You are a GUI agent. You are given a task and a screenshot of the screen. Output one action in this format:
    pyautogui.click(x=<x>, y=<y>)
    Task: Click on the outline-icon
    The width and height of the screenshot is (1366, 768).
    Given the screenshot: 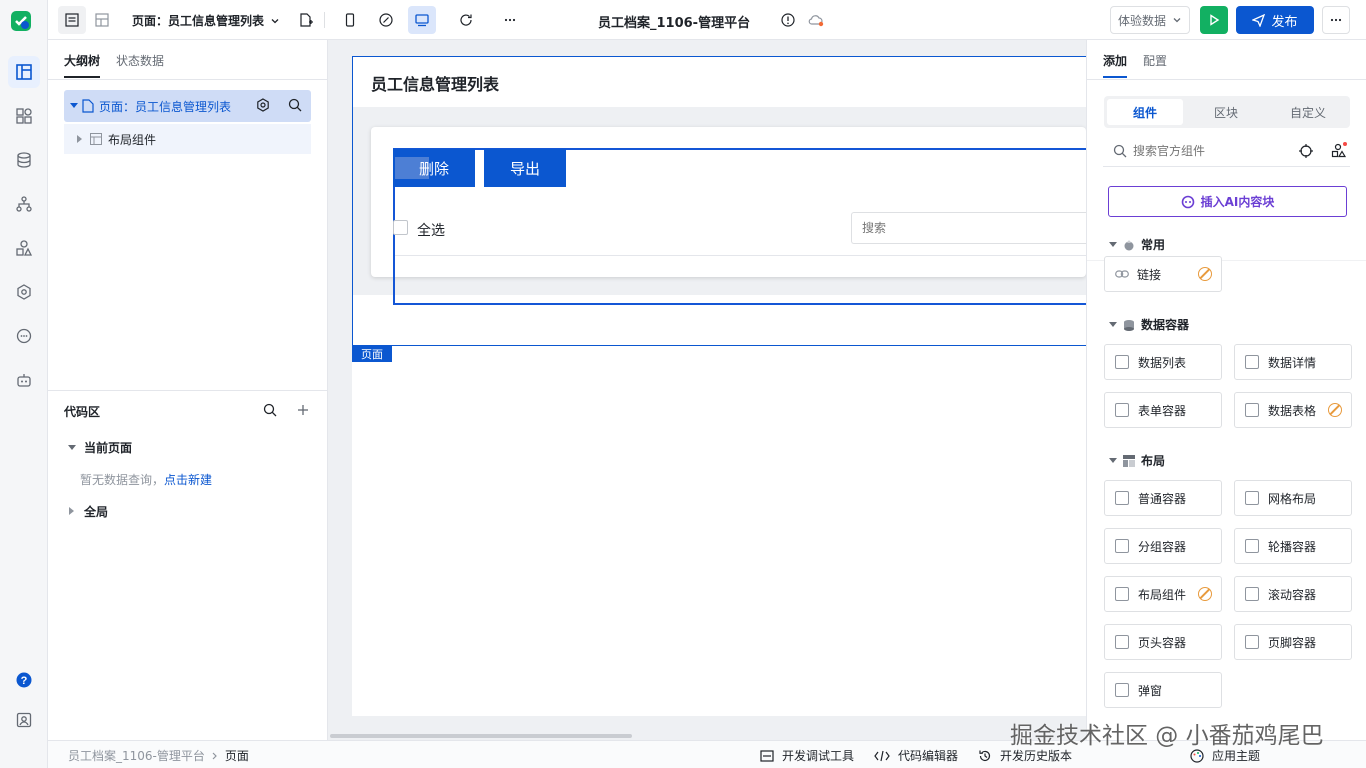 What is the action you would take?
    pyautogui.click(x=24, y=72)
    